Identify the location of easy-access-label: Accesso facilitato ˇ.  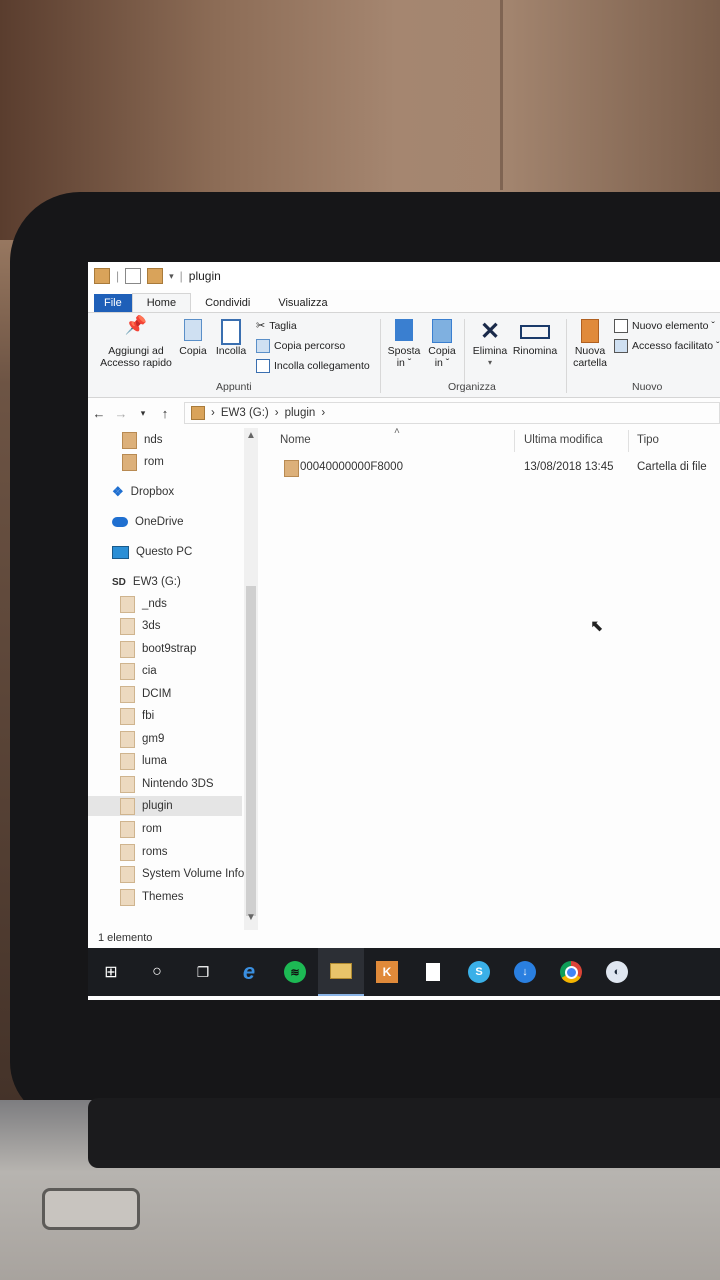
(676, 346).